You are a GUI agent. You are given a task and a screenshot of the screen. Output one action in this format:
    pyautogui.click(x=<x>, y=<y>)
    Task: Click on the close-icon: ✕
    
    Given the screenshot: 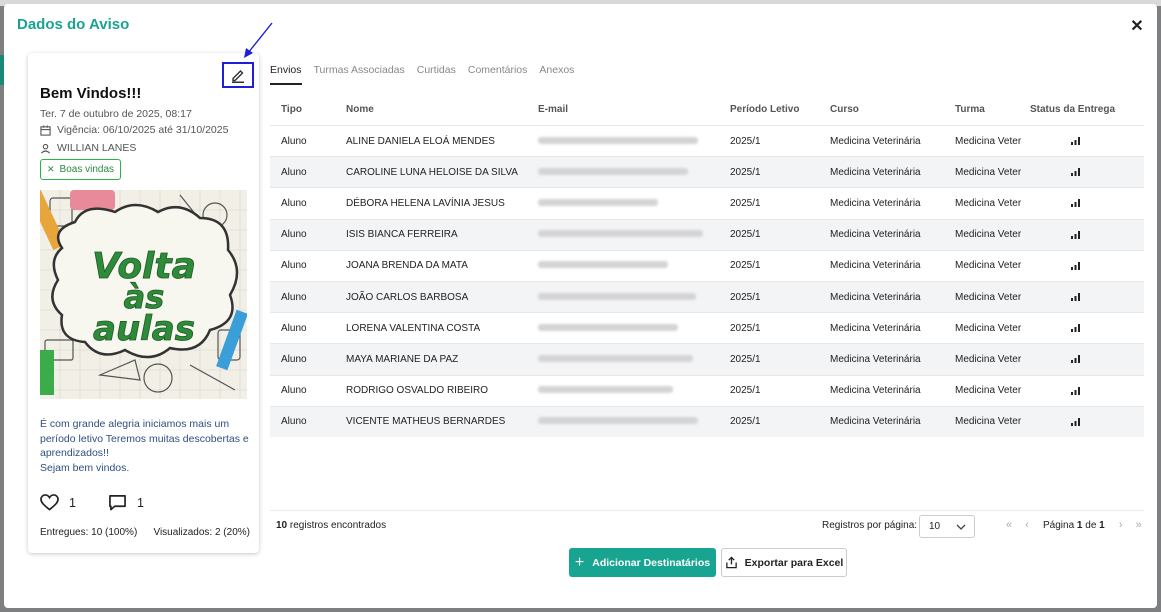 What is the action you would take?
    pyautogui.click(x=1137, y=26)
    